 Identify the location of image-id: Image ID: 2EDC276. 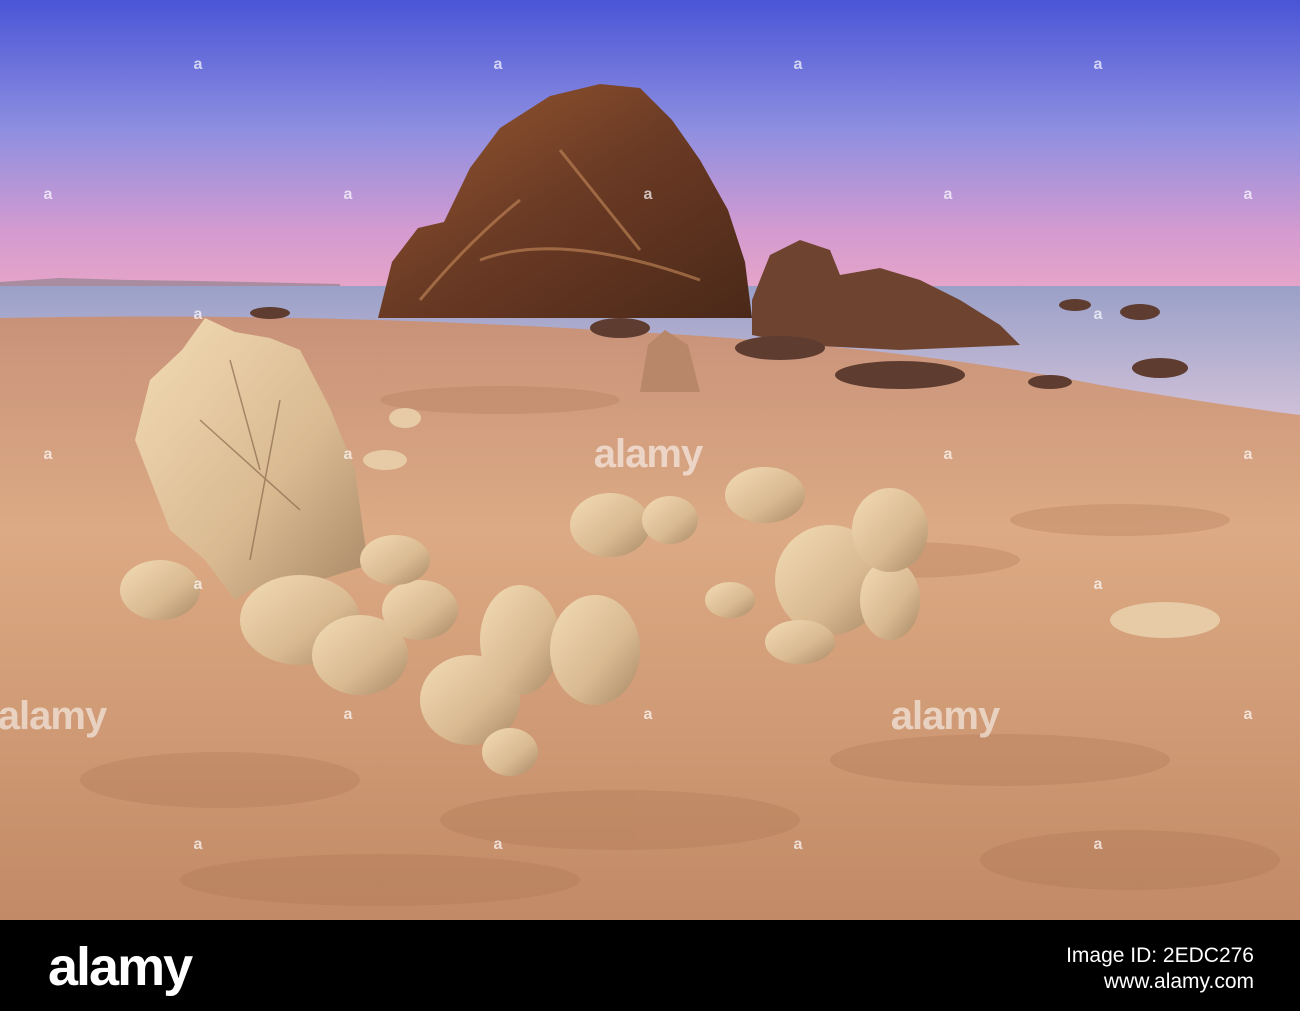
(1160, 955).